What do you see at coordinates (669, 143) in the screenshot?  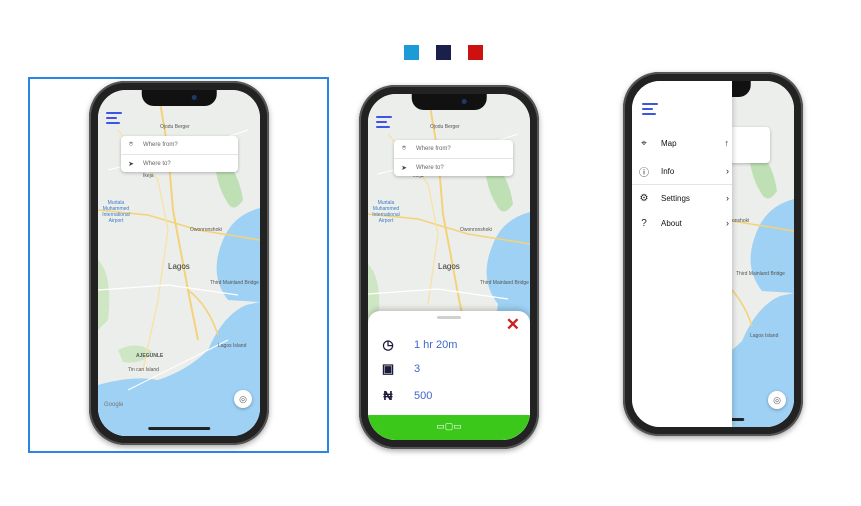 I see `drawer-item-label: Map` at bounding box center [669, 143].